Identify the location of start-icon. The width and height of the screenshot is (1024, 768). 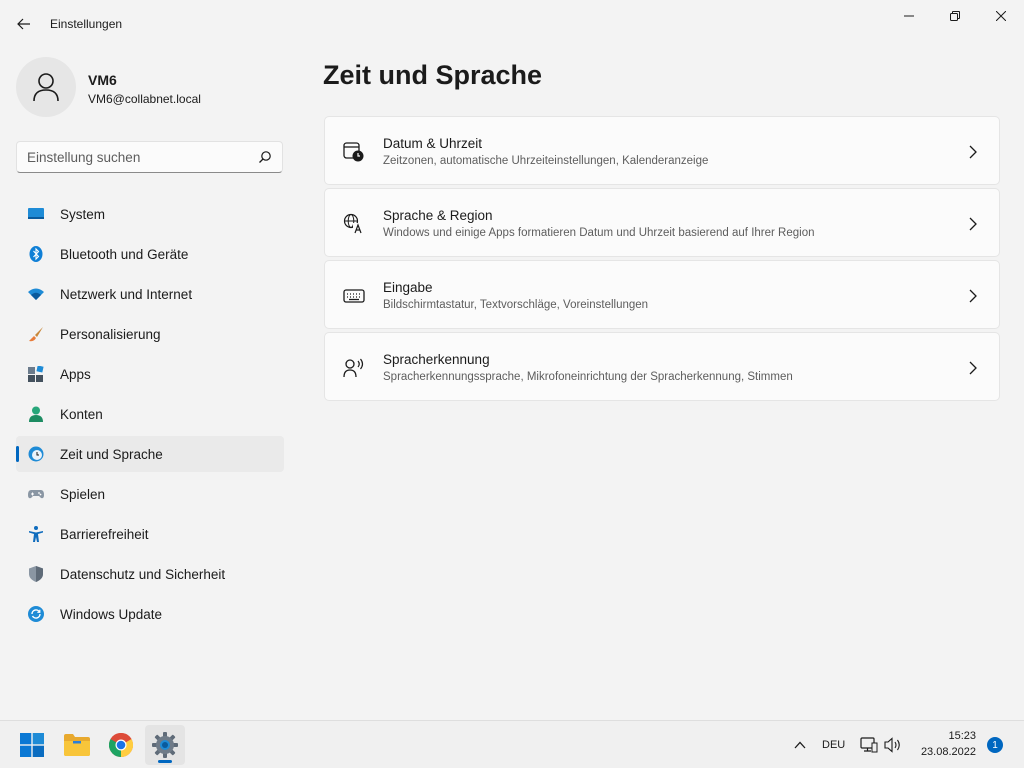
(32, 745).